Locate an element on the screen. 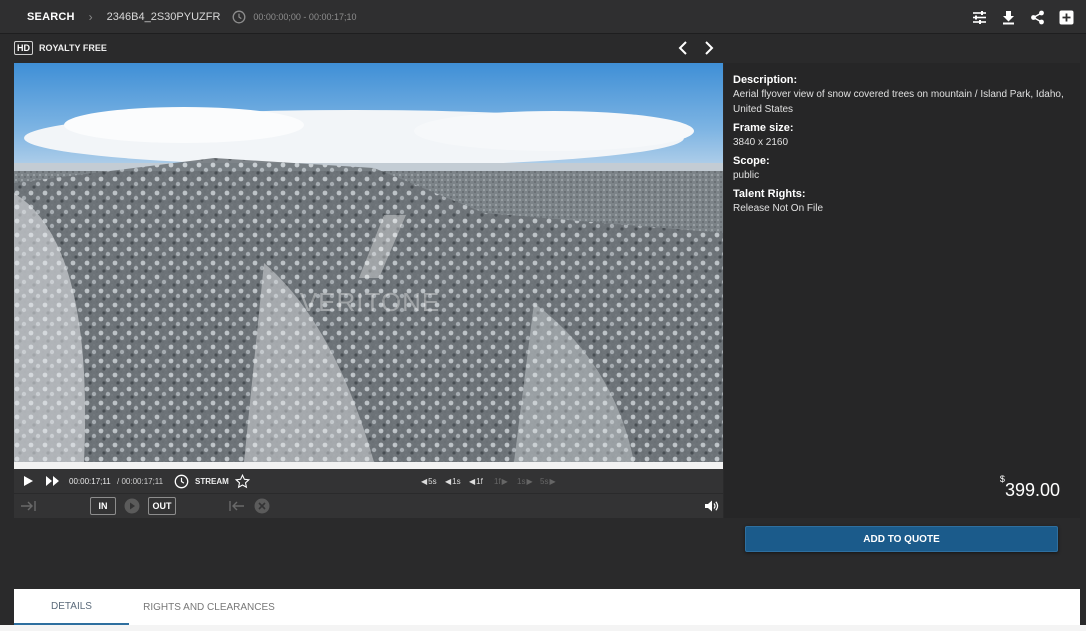 The width and height of the screenshot is (1086, 631). frame-size-value: 3840 x 2160 is located at coordinates (761, 142).